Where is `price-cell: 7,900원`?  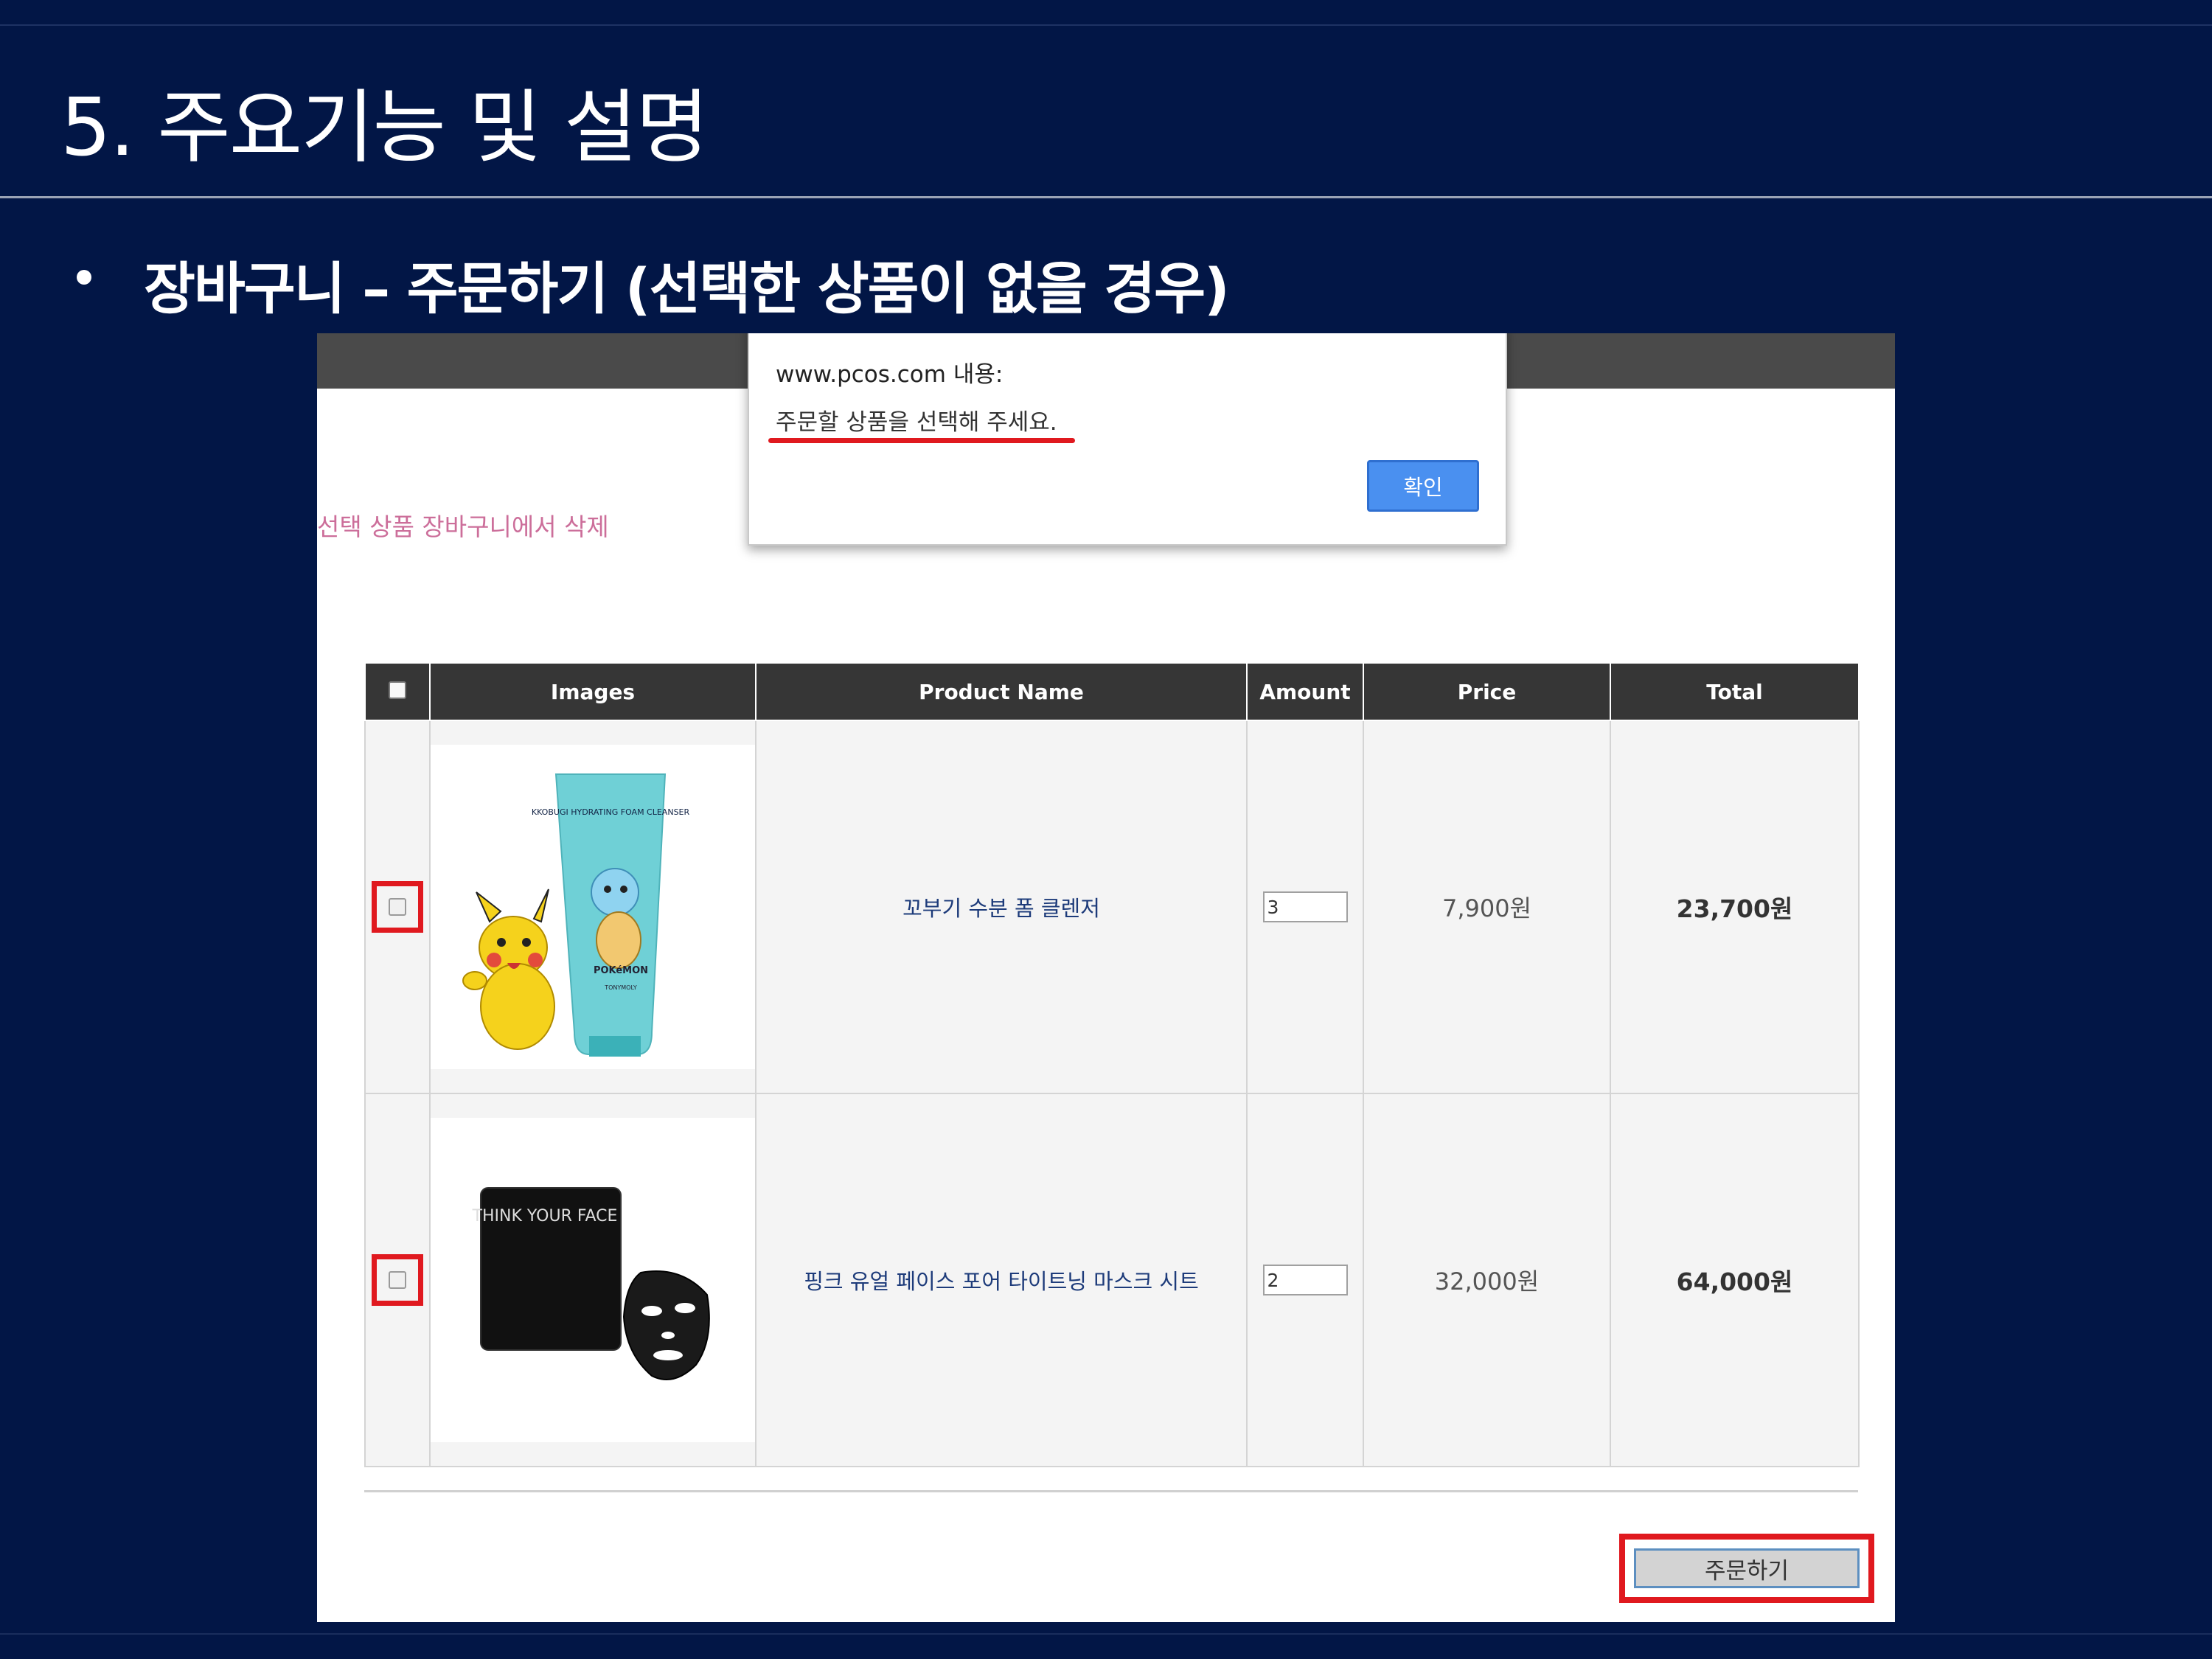
price-cell: 7,900원 is located at coordinates (1487, 907).